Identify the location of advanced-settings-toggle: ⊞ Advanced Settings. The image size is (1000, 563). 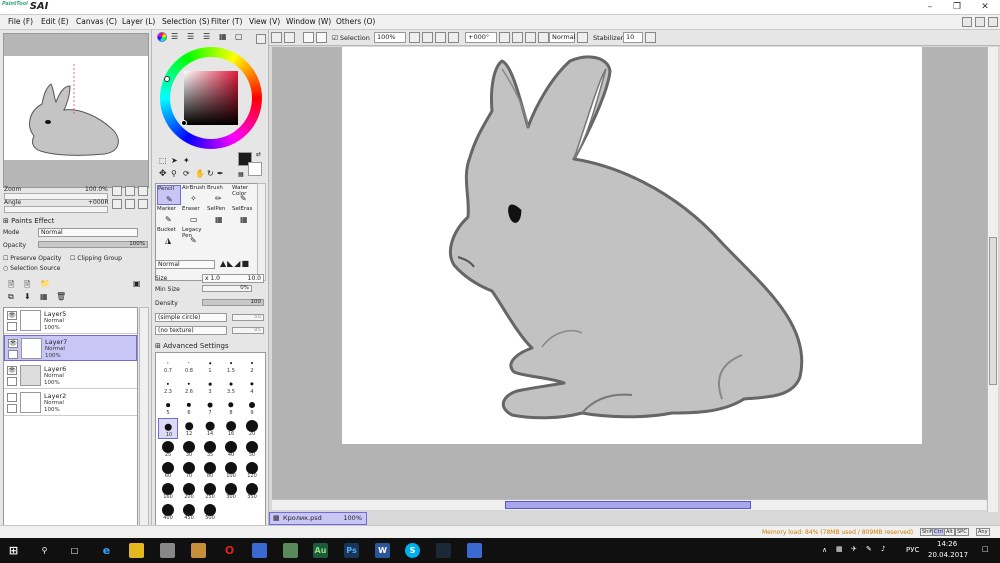
(192, 346).